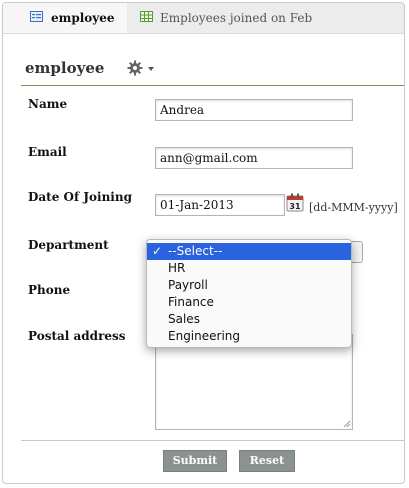  What do you see at coordinates (267, 461) in the screenshot?
I see `reset-button: Reset` at bounding box center [267, 461].